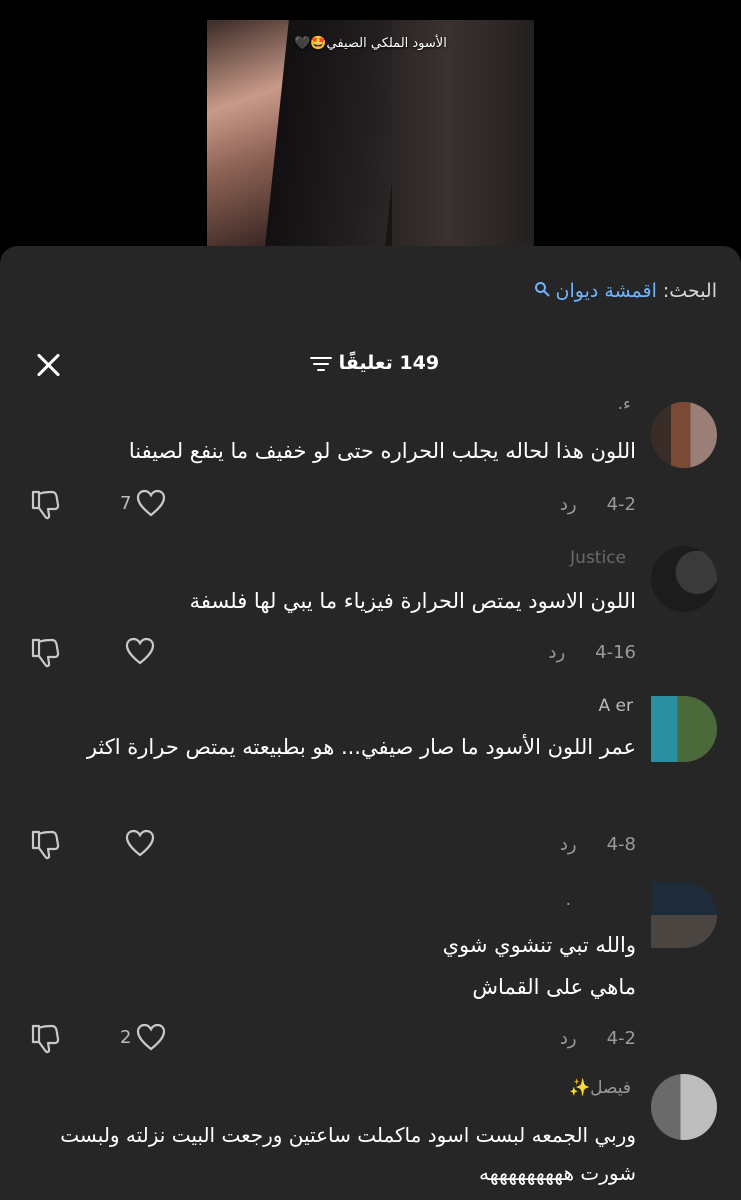  Describe the element at coordinates (370, 43) in the screenshot. I see `video-caption: الأسود الملكي الصيفي🤩🖤` at that location.